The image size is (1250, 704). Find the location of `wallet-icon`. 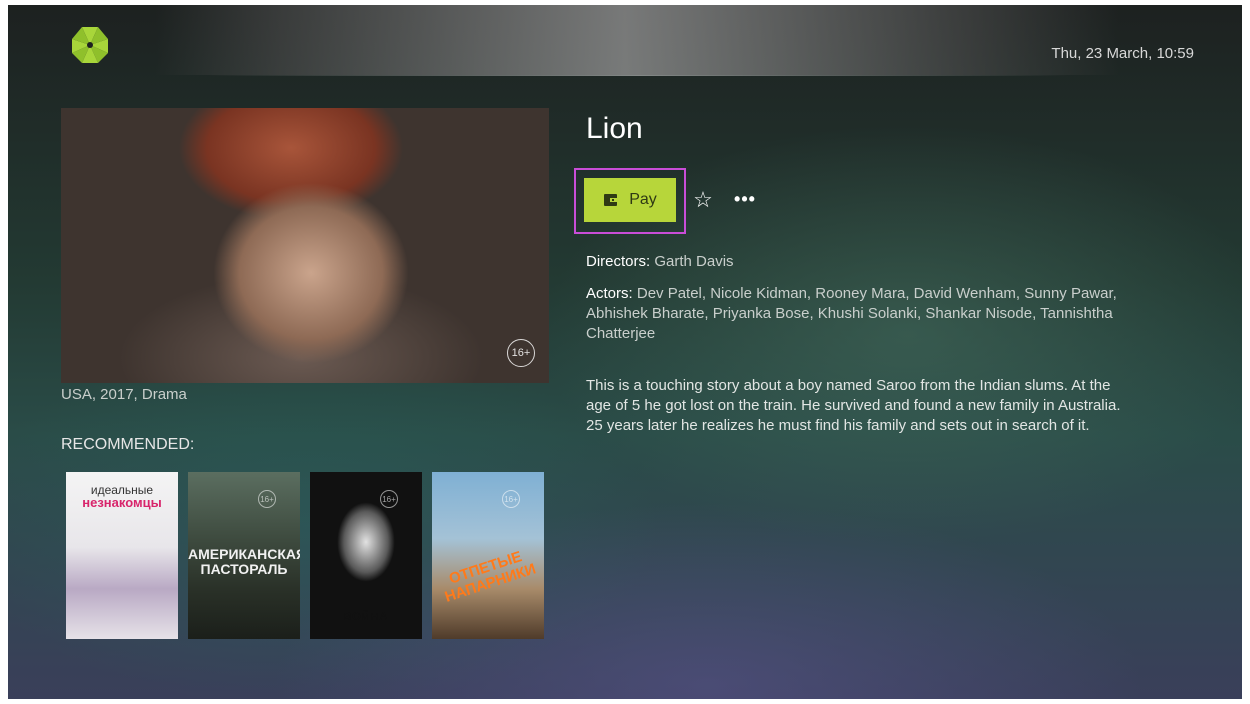

wallet-icon is located at coordinates (611, 200).